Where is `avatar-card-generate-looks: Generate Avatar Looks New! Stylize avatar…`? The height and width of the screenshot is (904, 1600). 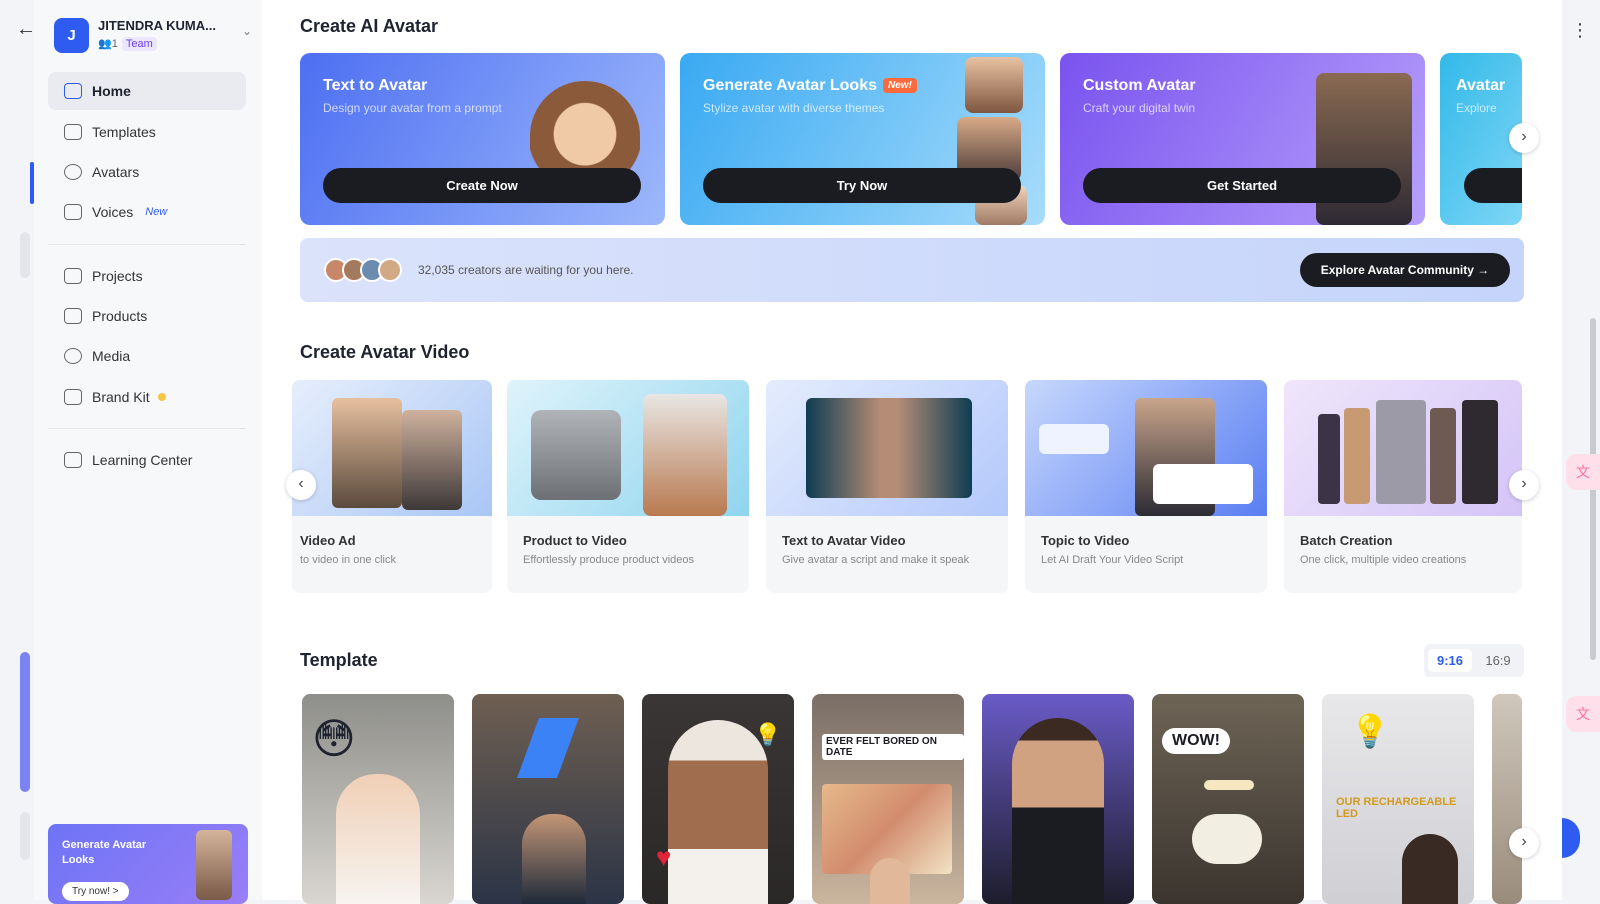 avatar-card-generate-looks: Generate Avatar Looks New! Stylize avatar… is located at coordinates (862, 139).